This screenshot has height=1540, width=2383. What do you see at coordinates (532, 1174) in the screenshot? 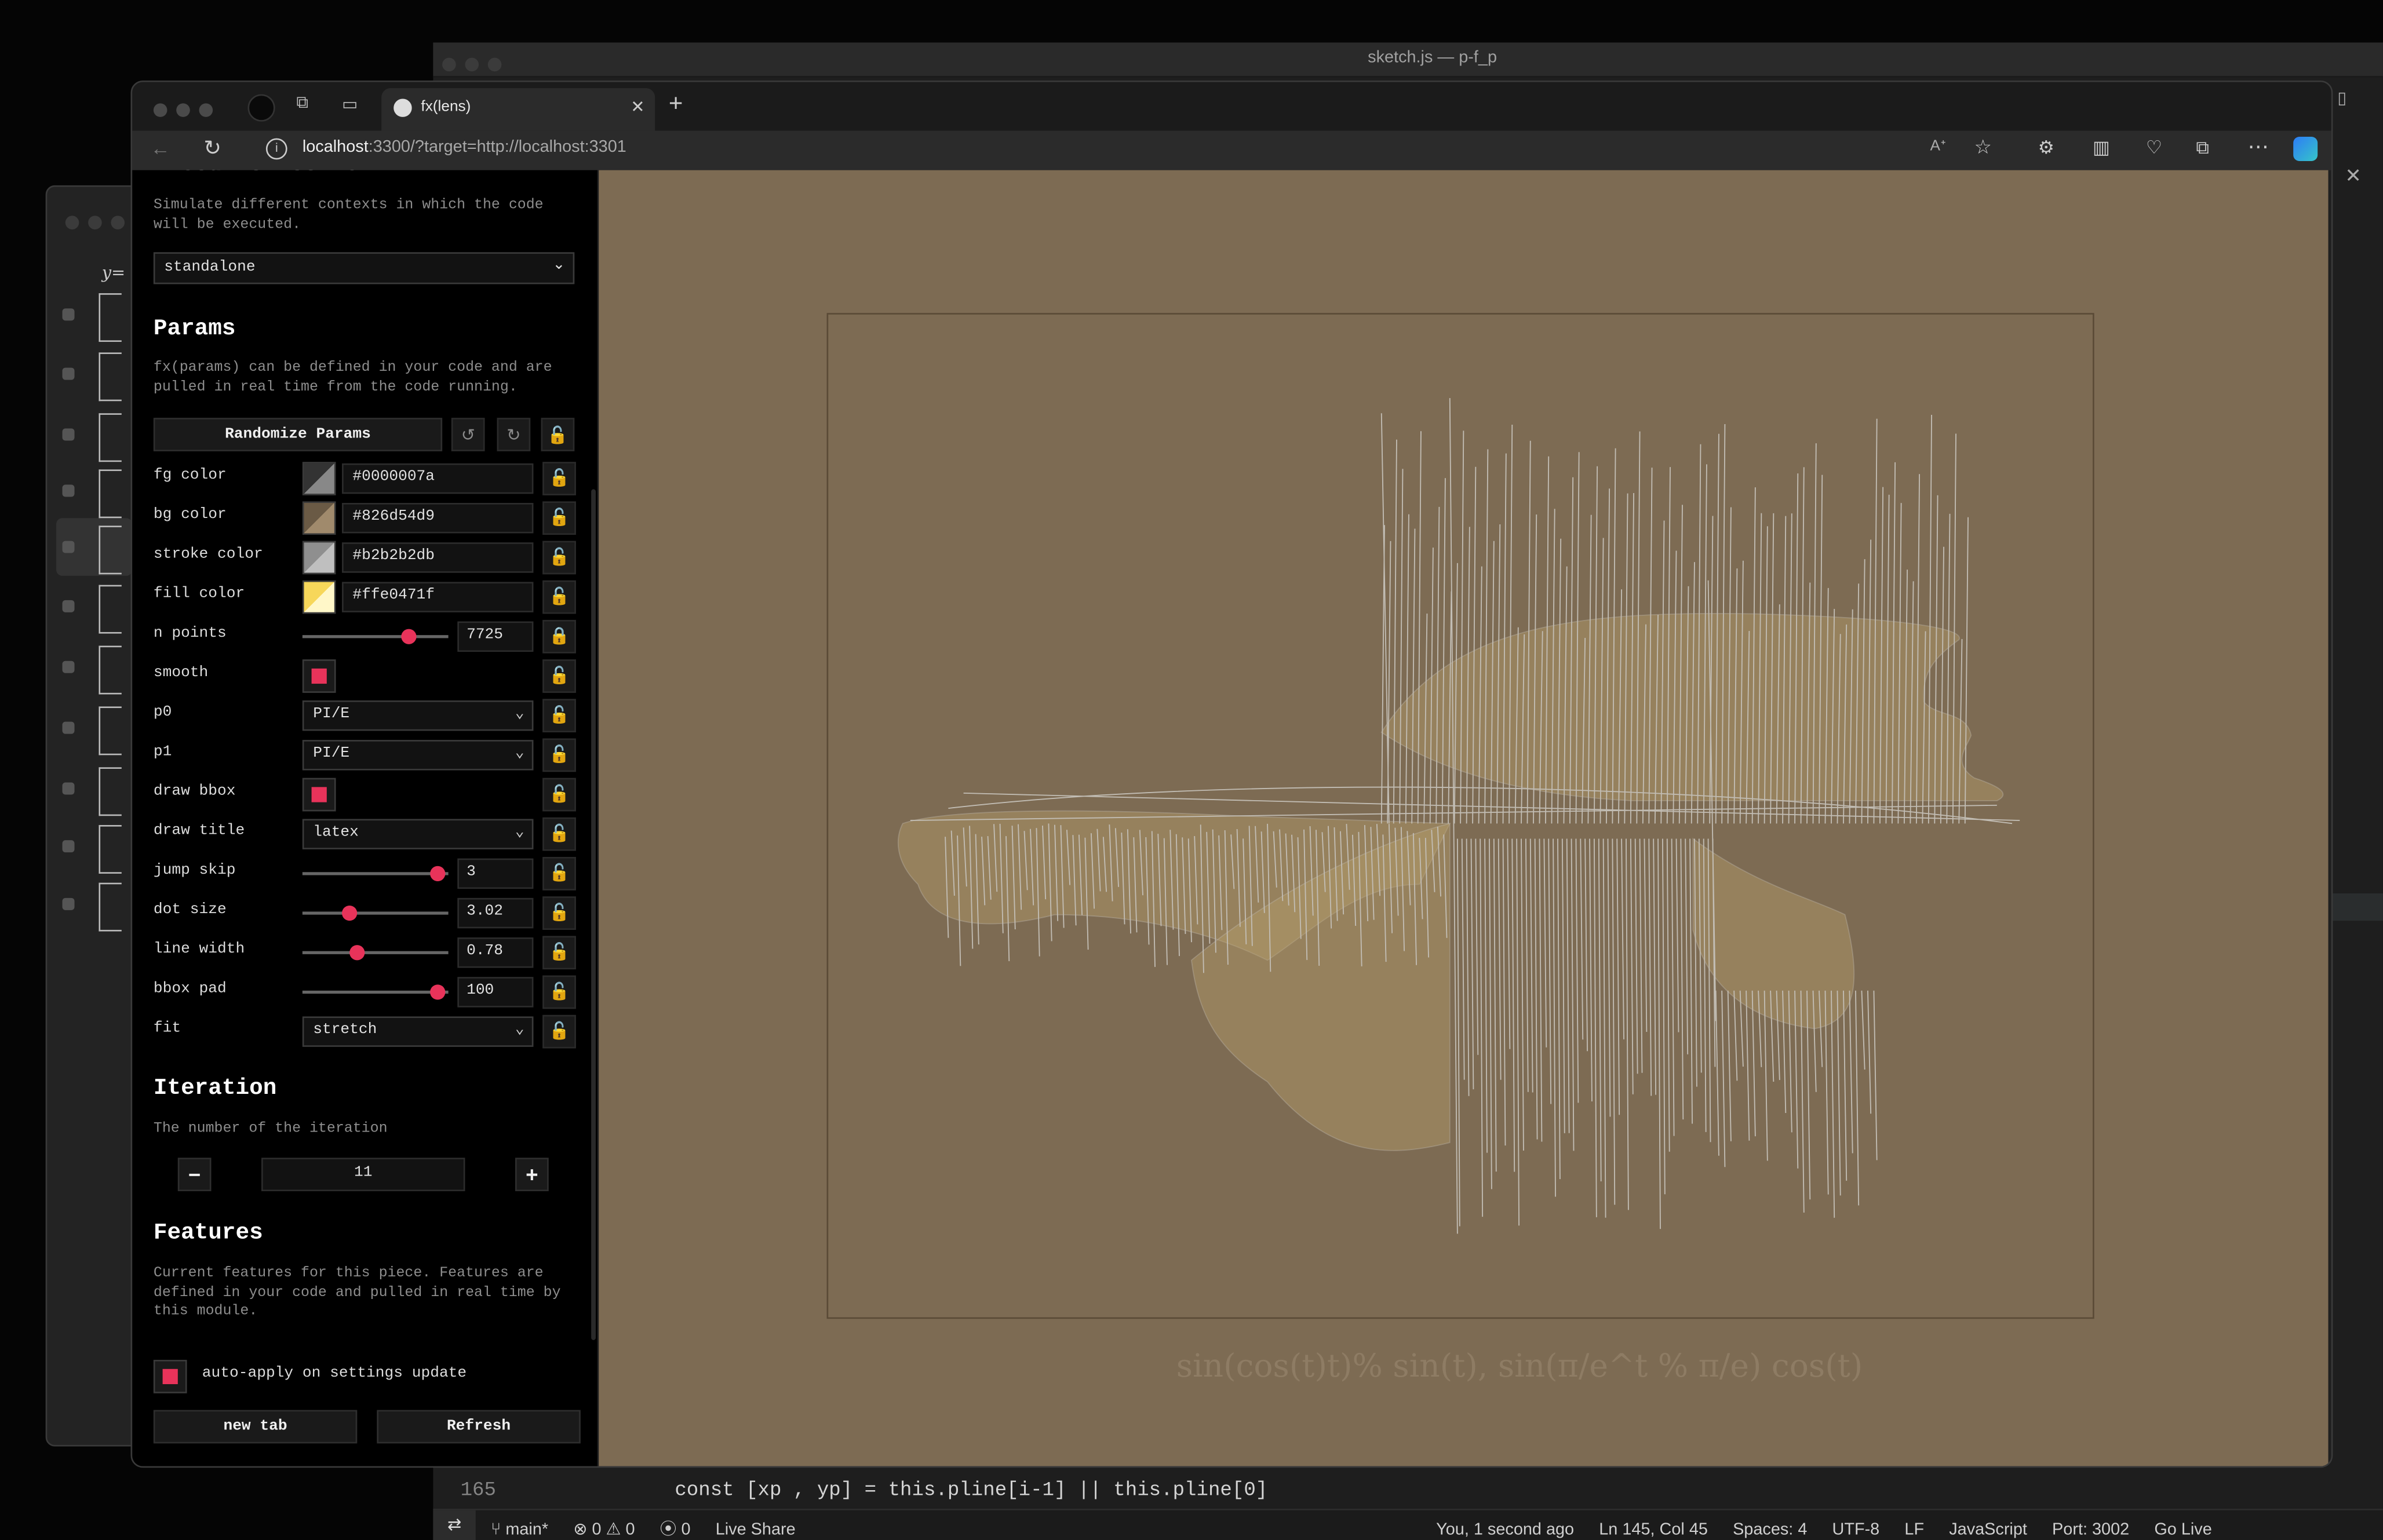
I see `increment-button: +` at bounding box center [532, 1174].